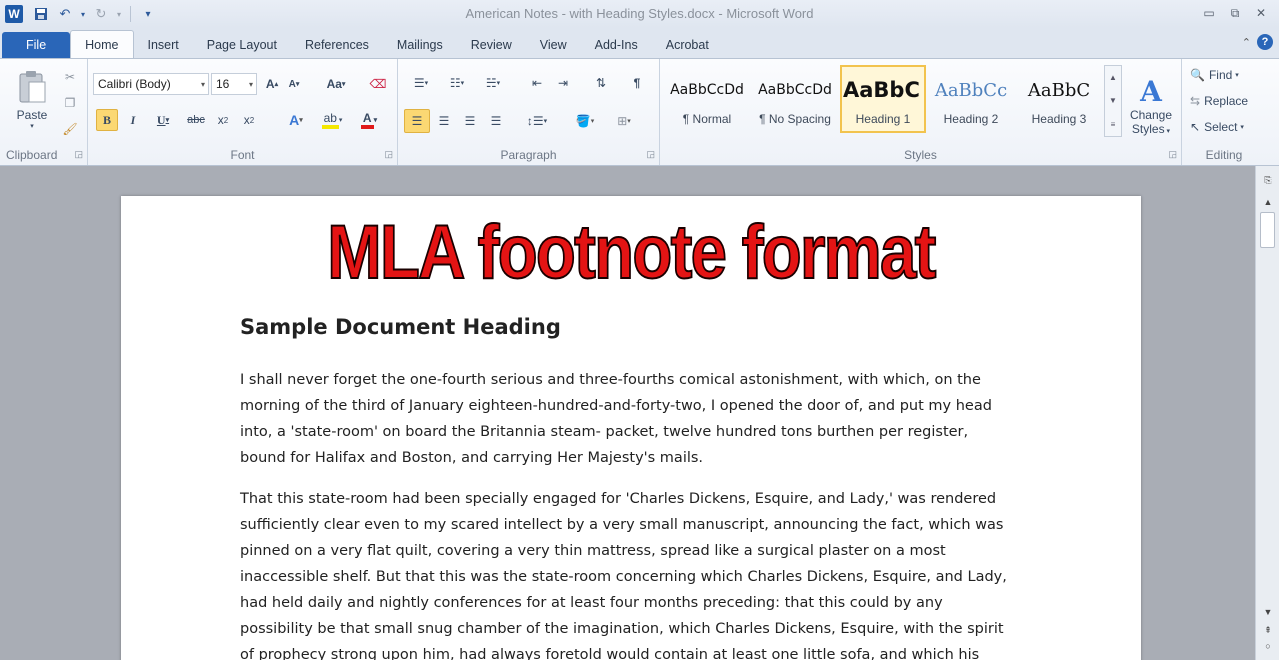 Image resolution: width=1279 pixels, height=660 pixels. I want to click on borders-icon: ⊞ ▾, so click(624, 121).